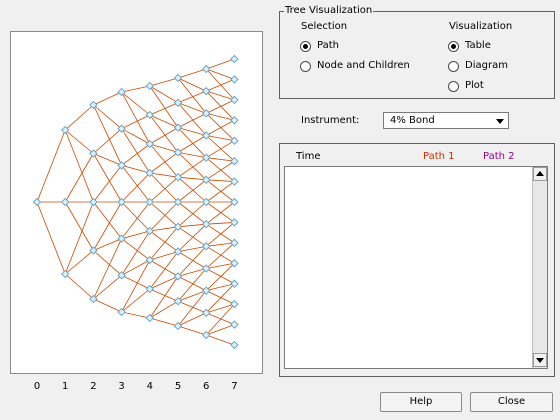 This screenshot has height=420, width=560. I want to click on radio-path: Path, so click(370, 46).